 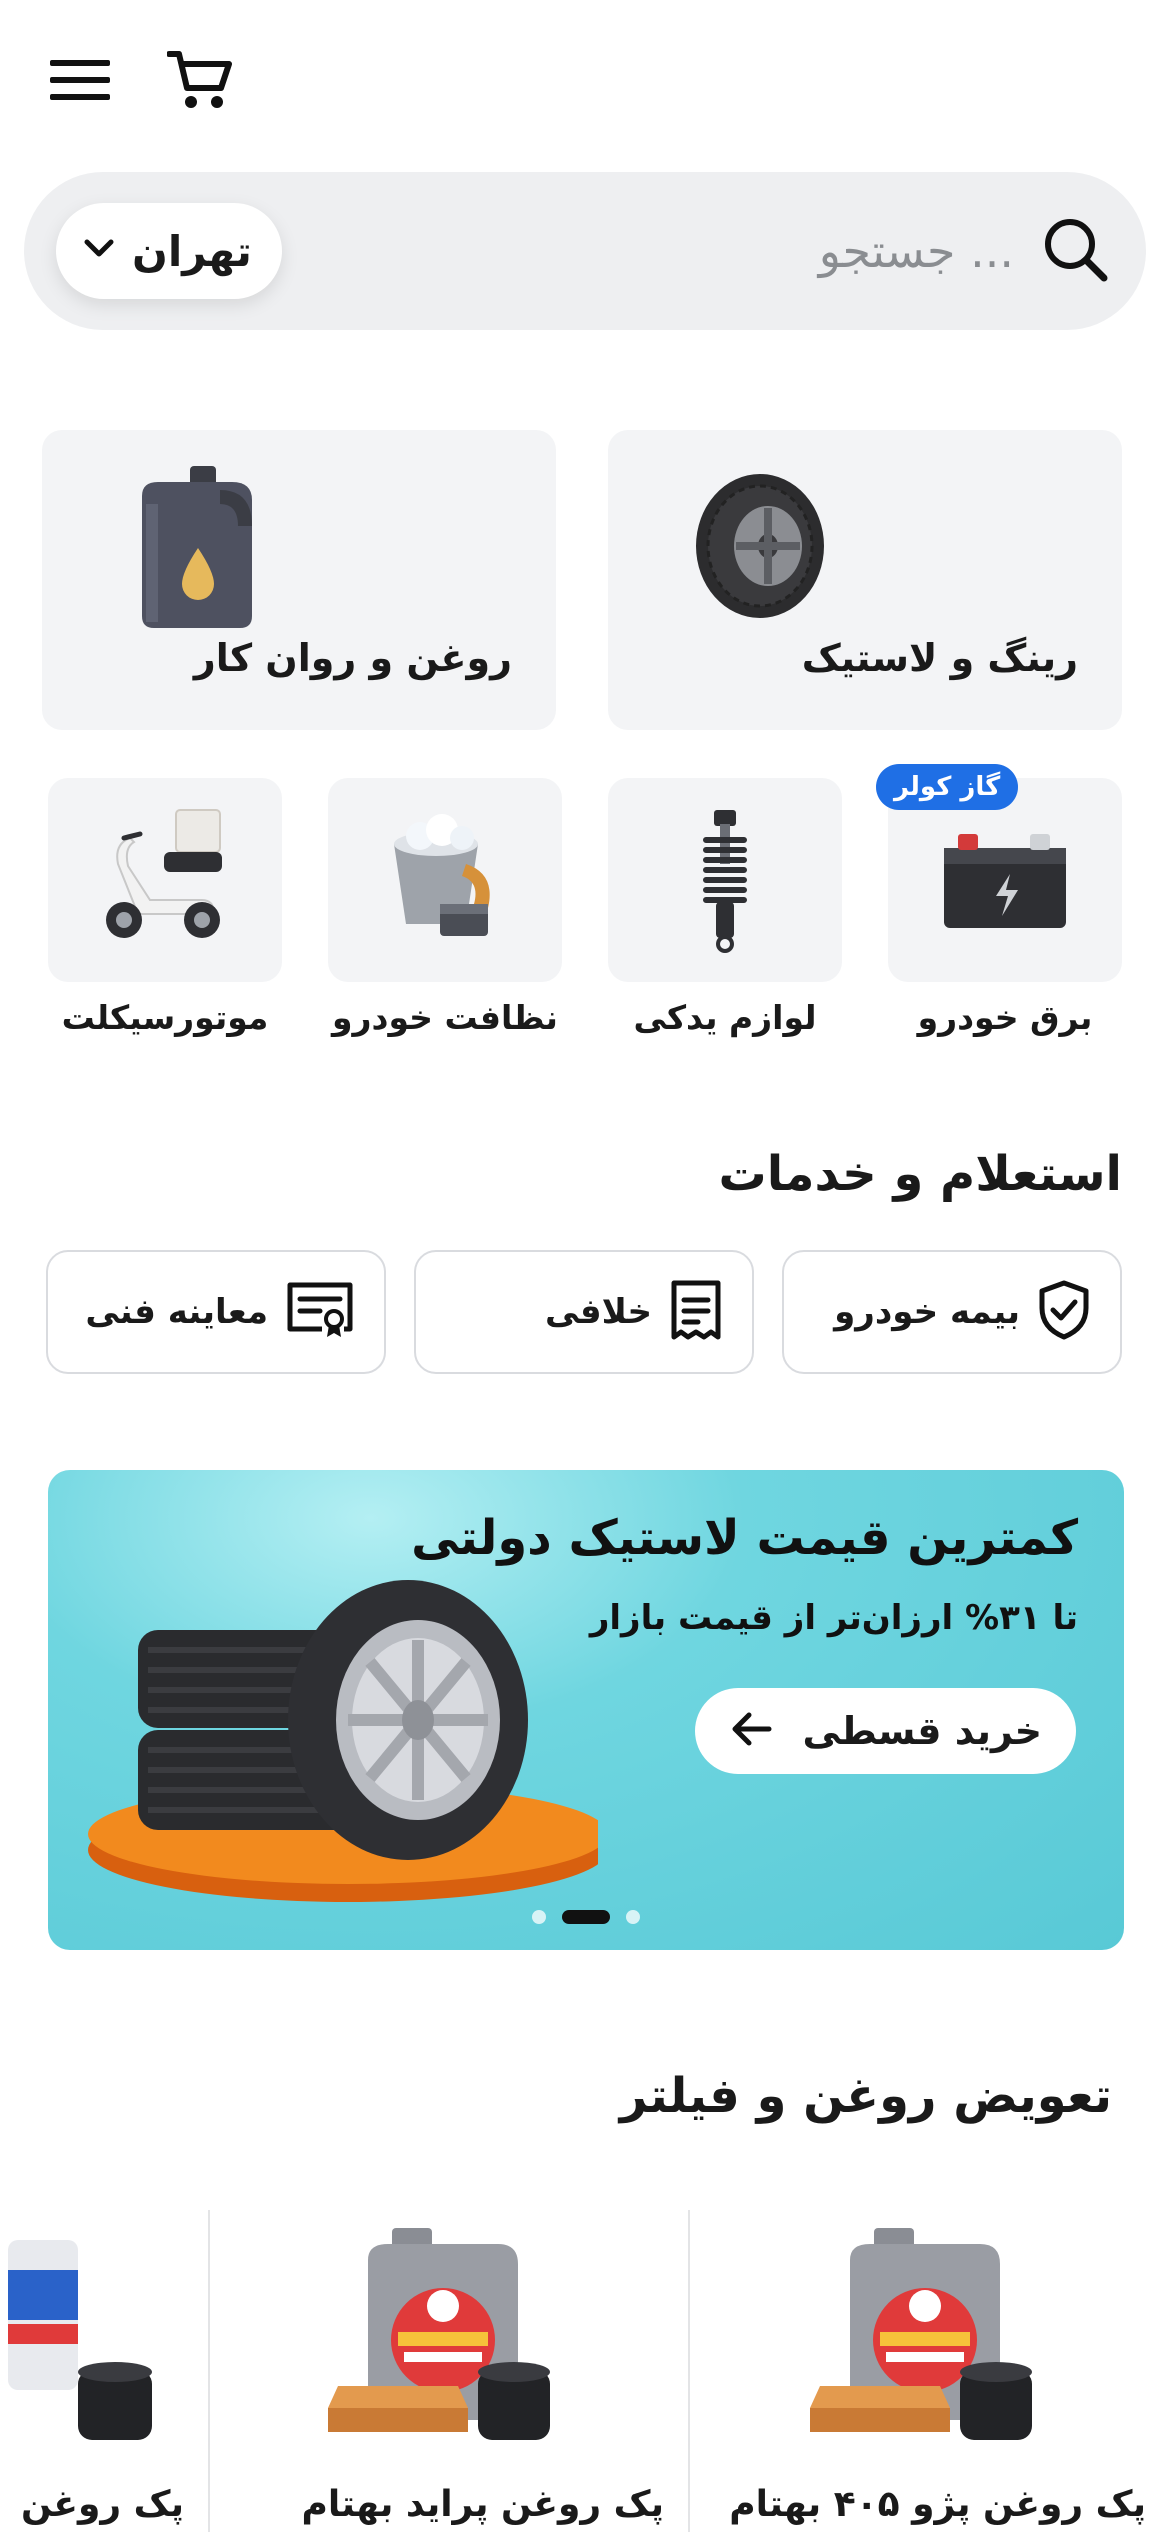 What do you see at coordinates (696, 1312) in the screenshot?
I see `receipt-icon` at bounding box center [696, 1312].